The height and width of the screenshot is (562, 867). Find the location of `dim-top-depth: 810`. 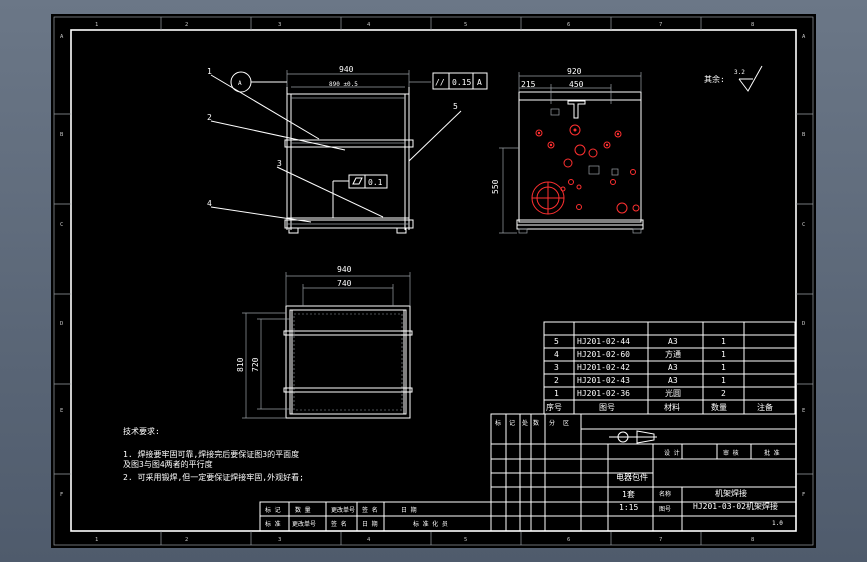

dim-top-depth: 810 is located at coordinates (240, 364).